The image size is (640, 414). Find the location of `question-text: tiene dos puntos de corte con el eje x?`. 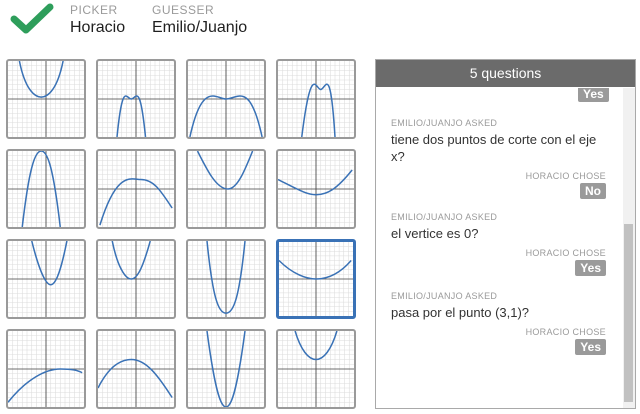

question-text: tiene dos puntos de corte con el eje x? is located at coordinates (494, 148).